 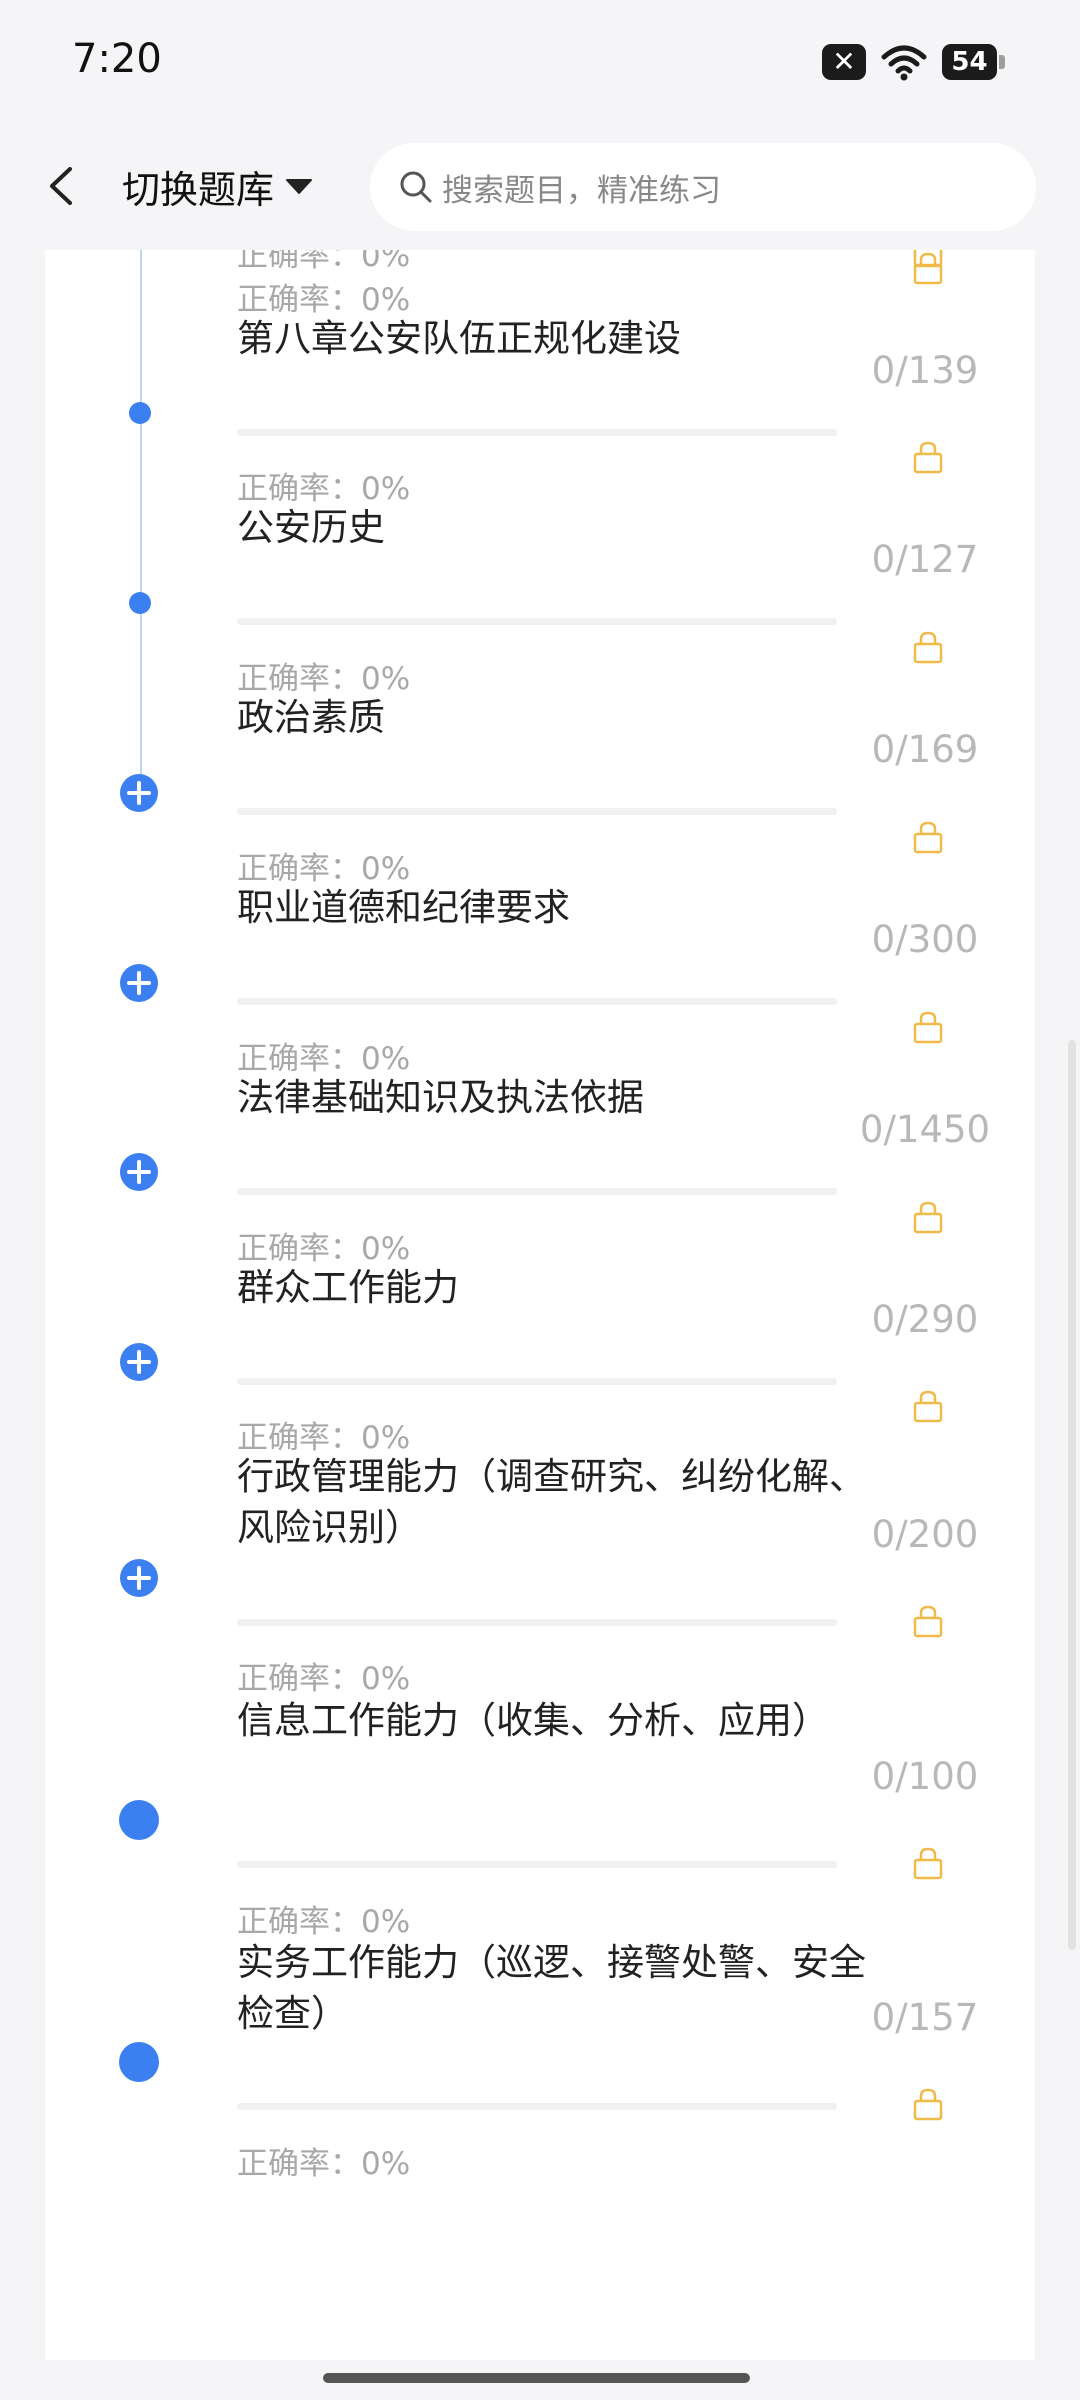 I want to click on chapter-title: 法律基础知识及执法依据, so click(x=440, y=1097).